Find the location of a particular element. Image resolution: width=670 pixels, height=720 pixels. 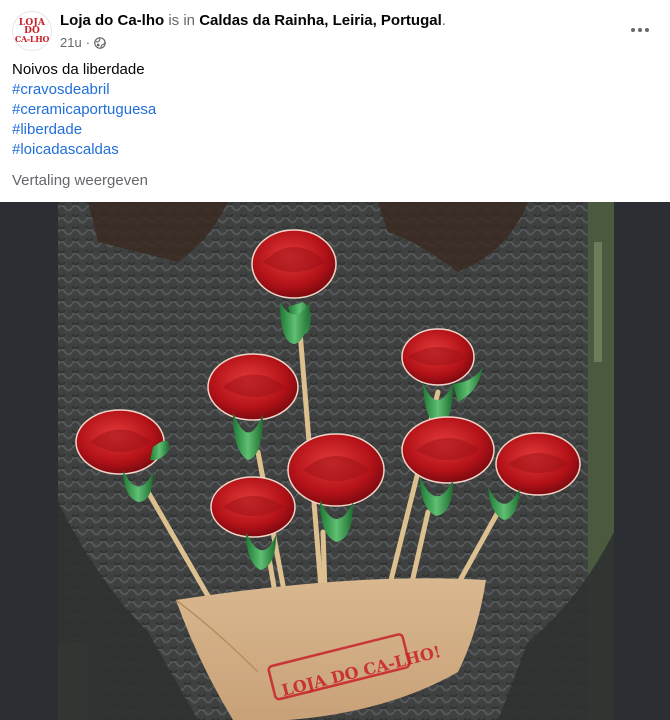

post-caption: Noivos da liberdade is located at coordinates (78, 69).